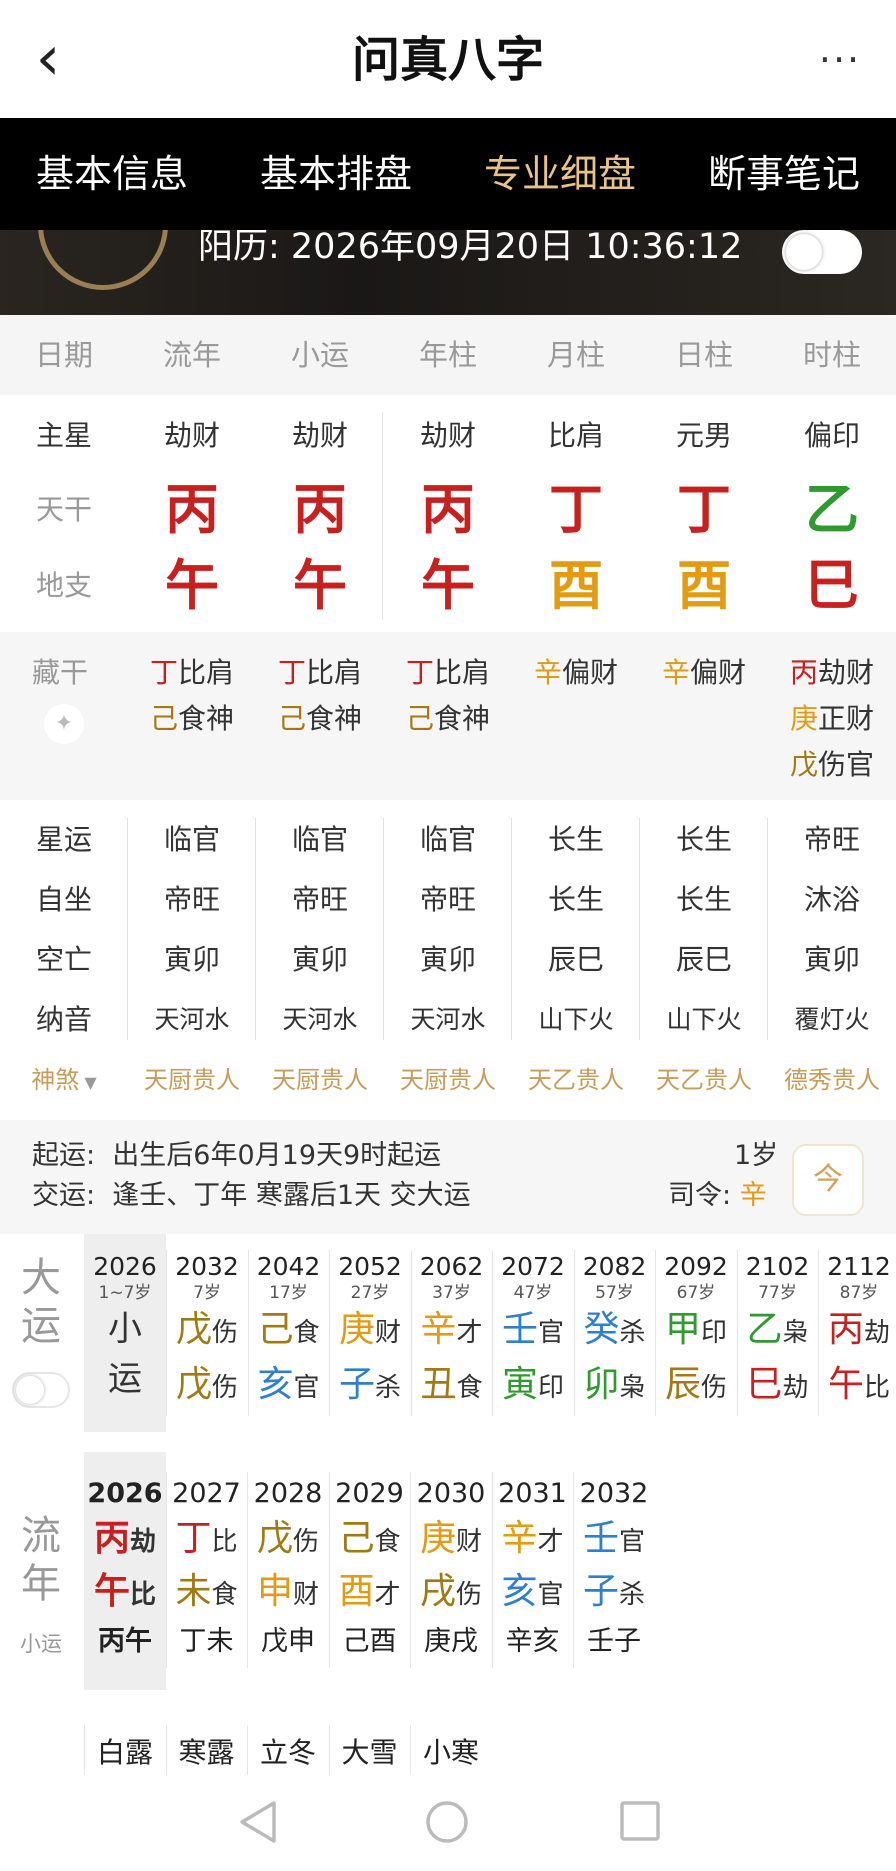 The height and width of the screenshot is (1871, 896). What do you see at coordinates (447, 1822) in the screenshot?
I see `home-circle-icon` at bounding box center [447, 1822].